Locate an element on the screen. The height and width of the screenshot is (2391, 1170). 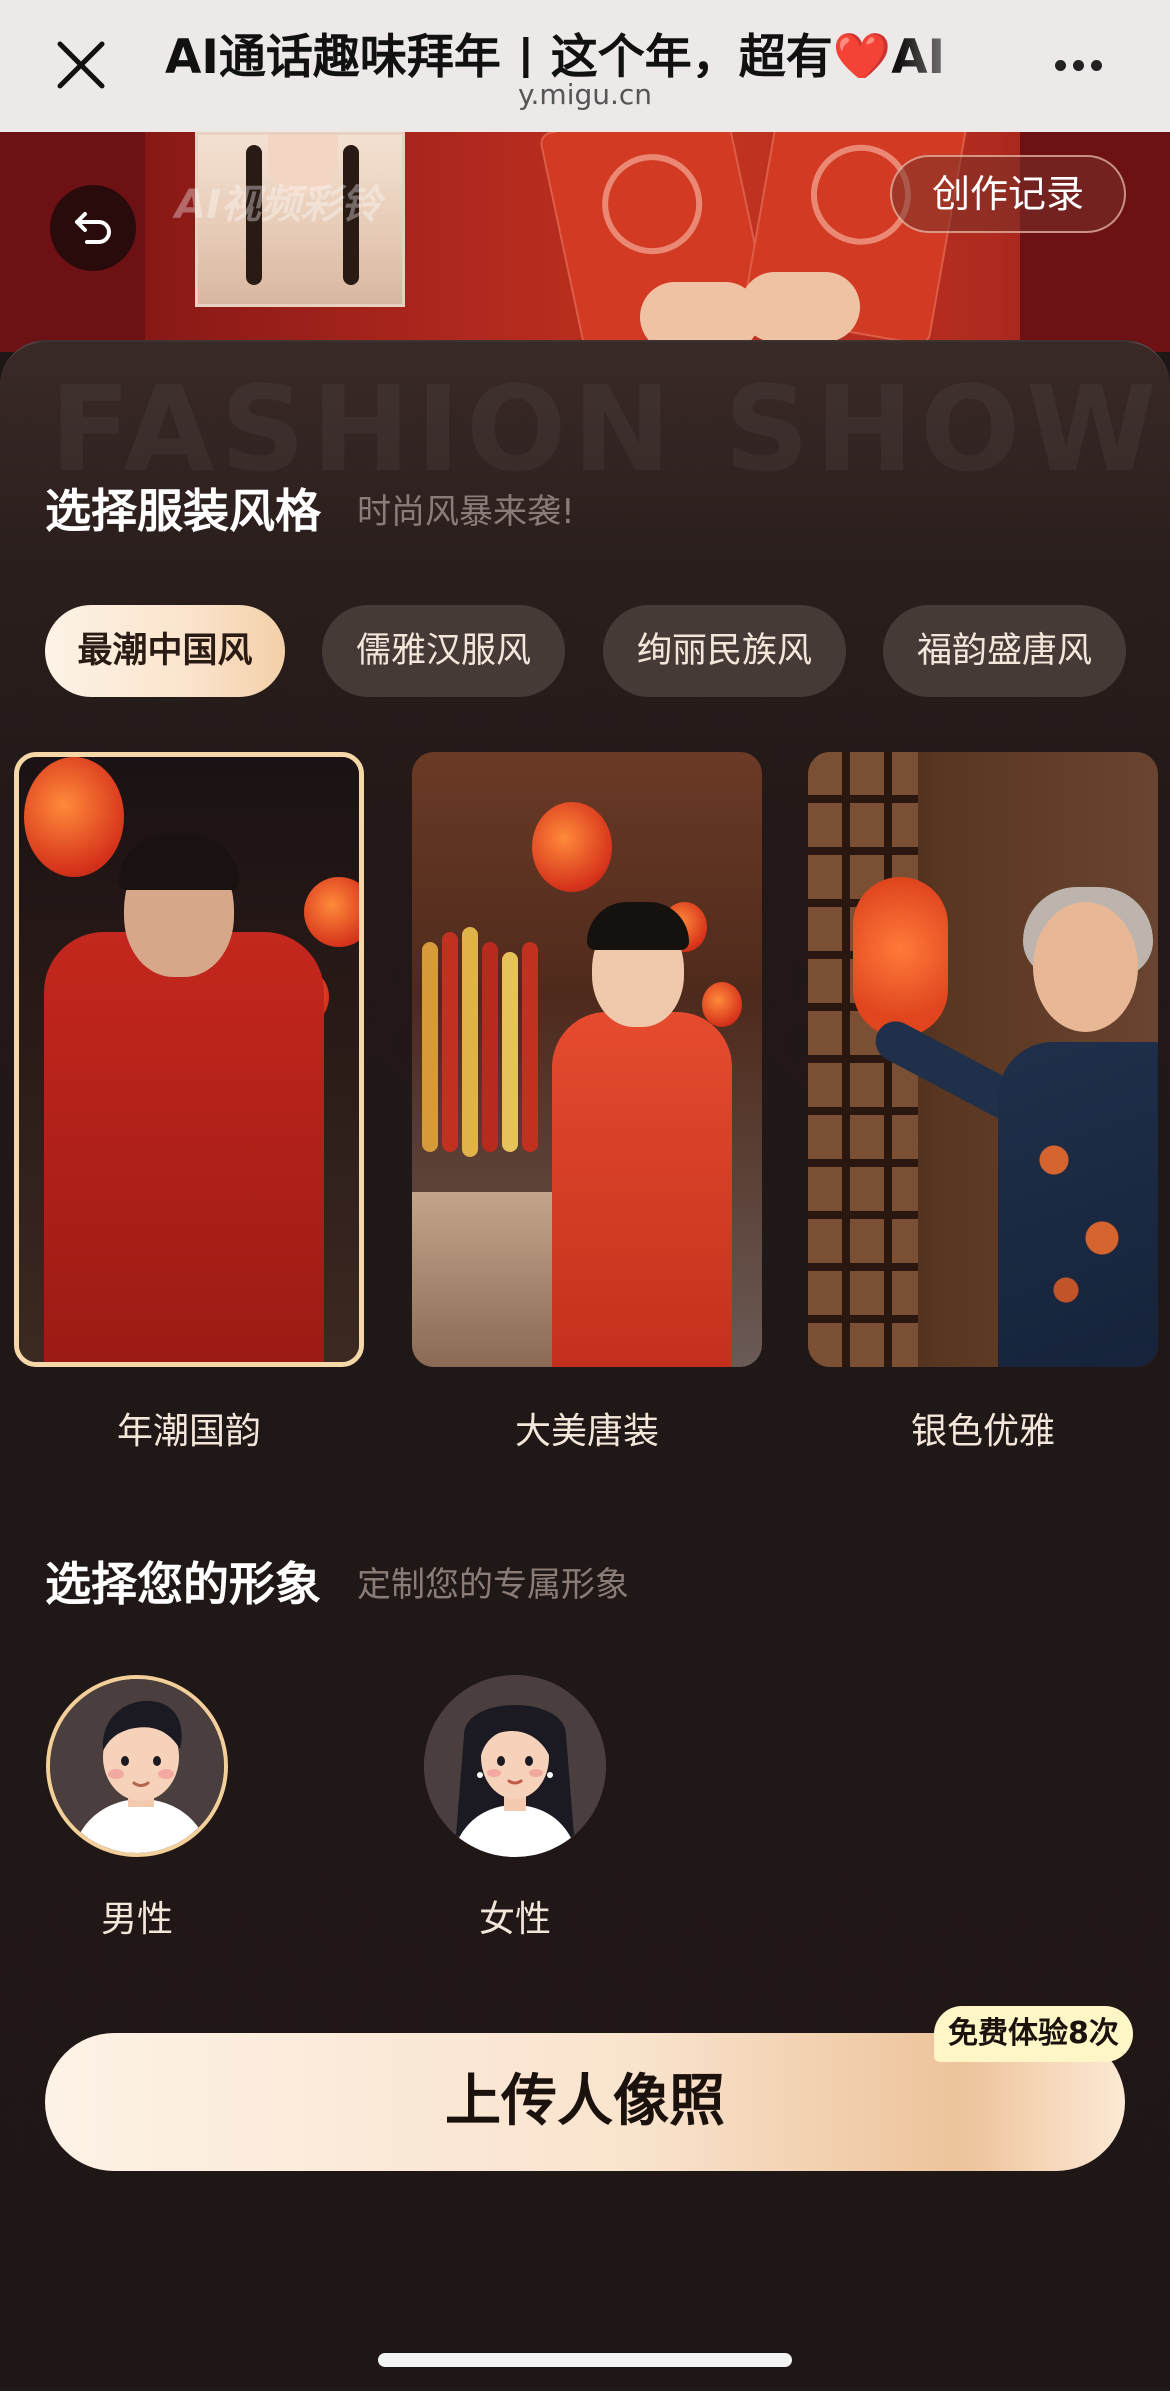
style-card-label: 年潮国韵 is located at coordinates (188, 1431).